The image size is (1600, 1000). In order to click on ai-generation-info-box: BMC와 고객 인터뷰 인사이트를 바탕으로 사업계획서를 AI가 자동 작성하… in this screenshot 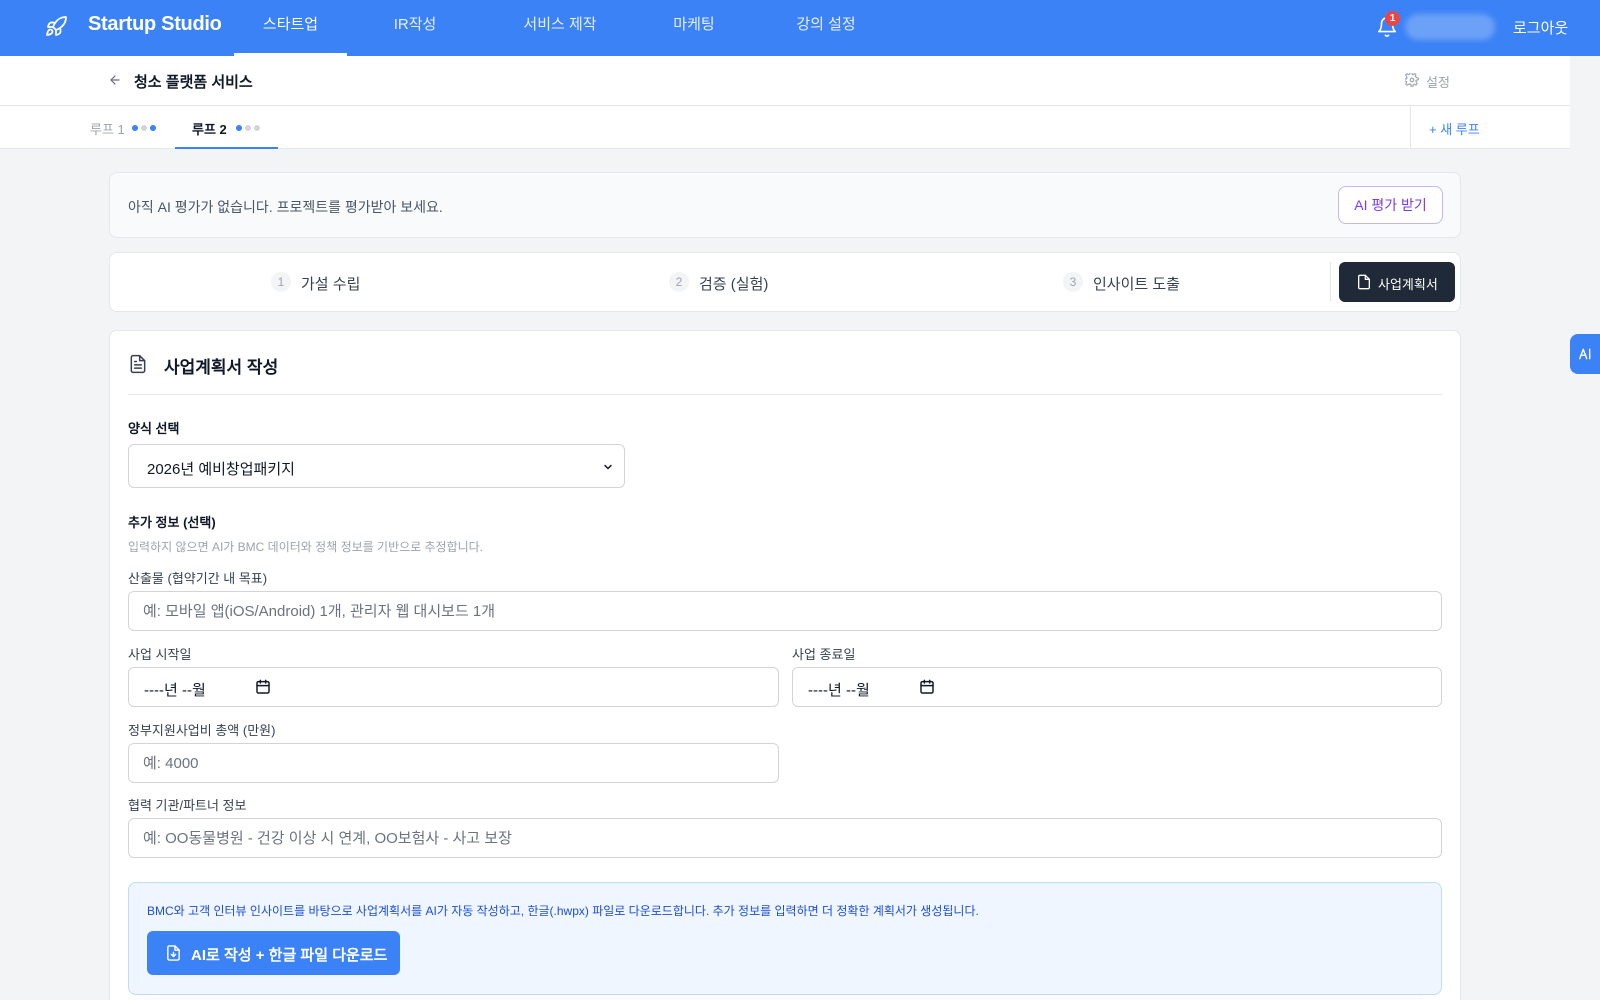, I will do `click(785, 938)`.